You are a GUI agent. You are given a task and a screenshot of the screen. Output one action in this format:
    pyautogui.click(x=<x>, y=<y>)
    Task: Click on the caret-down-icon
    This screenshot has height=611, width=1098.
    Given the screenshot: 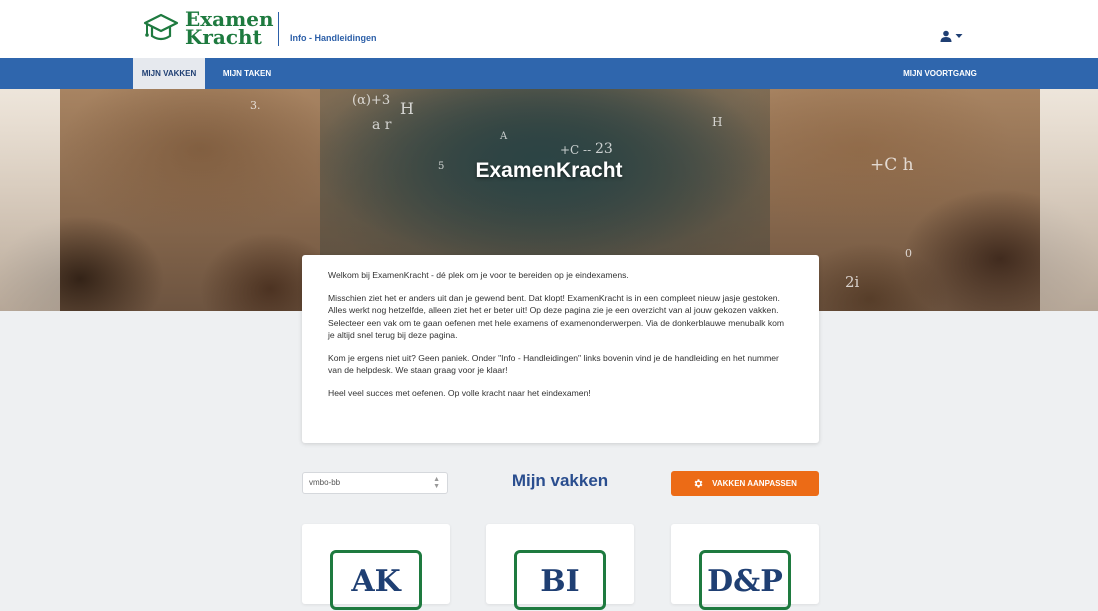 What is the action you would take?
    pyautogui.click(x=959, y=36)
    